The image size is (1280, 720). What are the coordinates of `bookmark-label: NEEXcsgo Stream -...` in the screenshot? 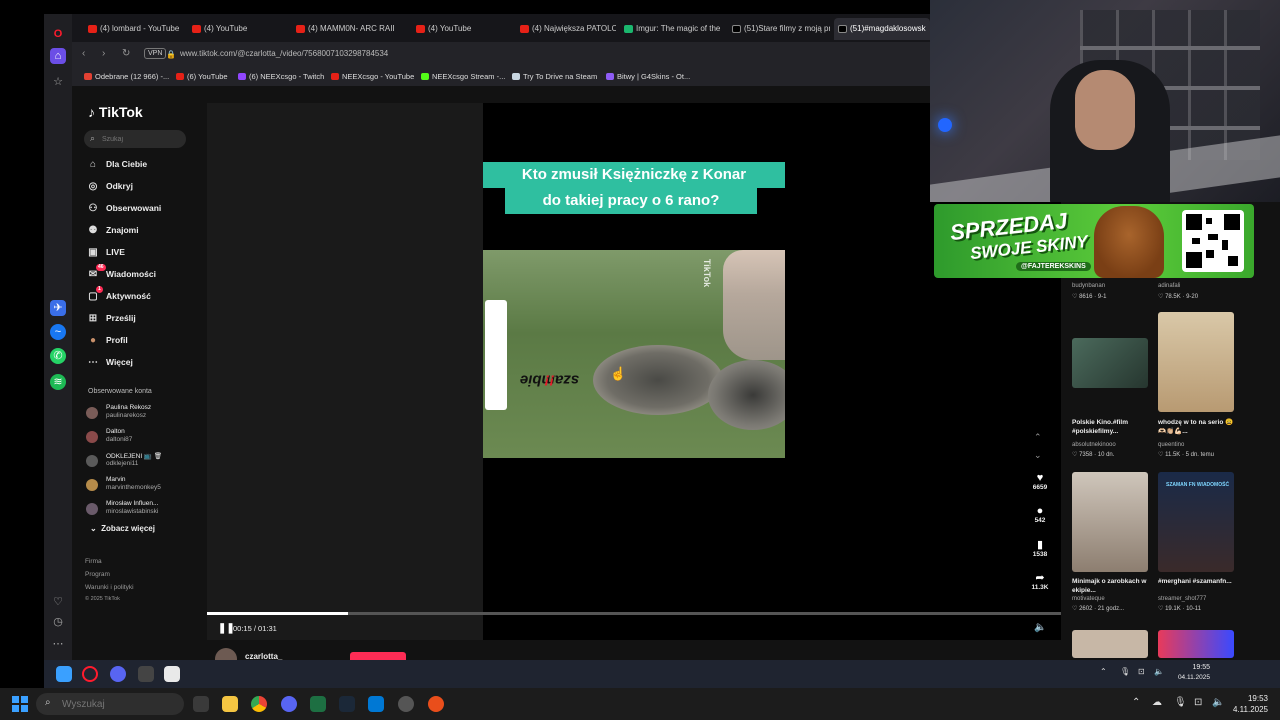 It's located at (469, 76).